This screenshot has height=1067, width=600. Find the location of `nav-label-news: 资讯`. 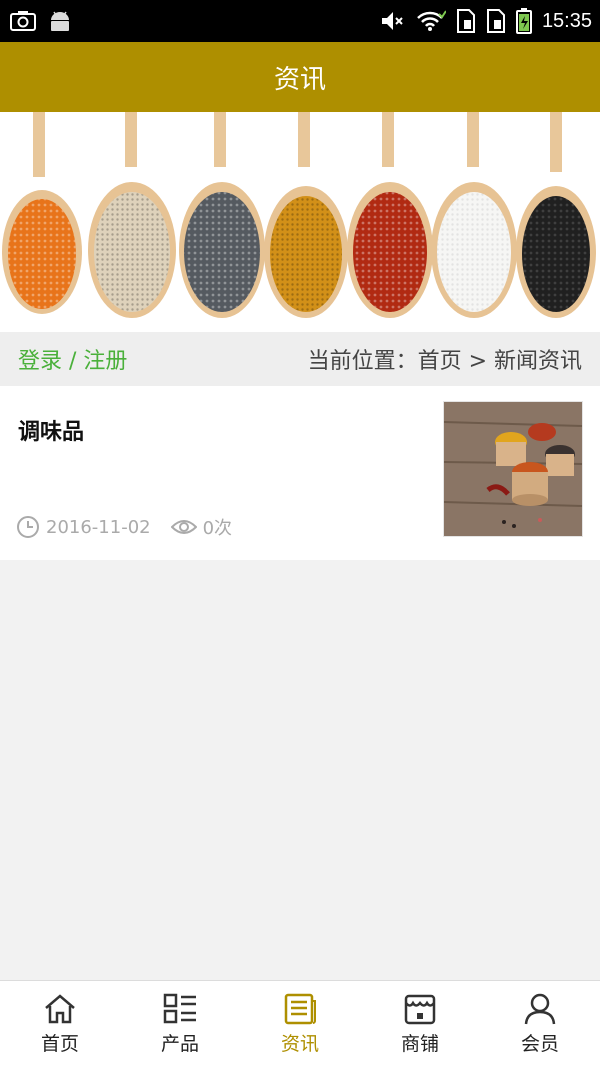

nav-label-news: 资讯 is located at coordinates (299, 1043).